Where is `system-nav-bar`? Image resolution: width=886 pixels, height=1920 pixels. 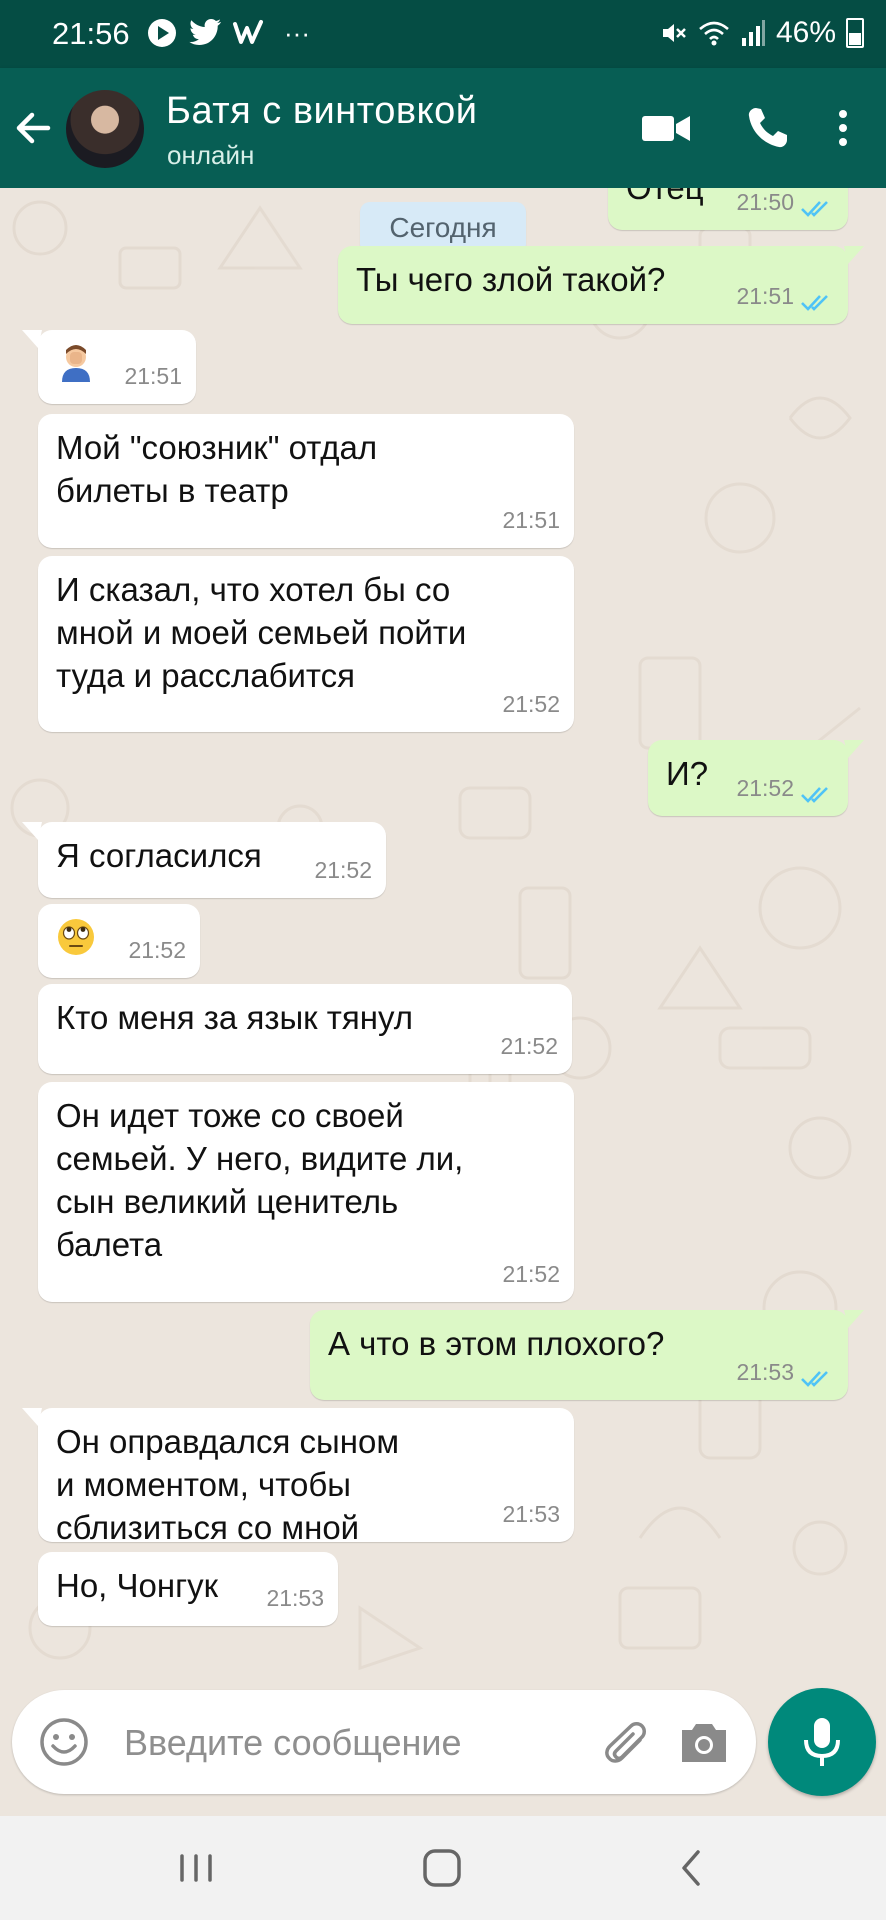
system-nav-bar is located at coordinates (443, 1868).